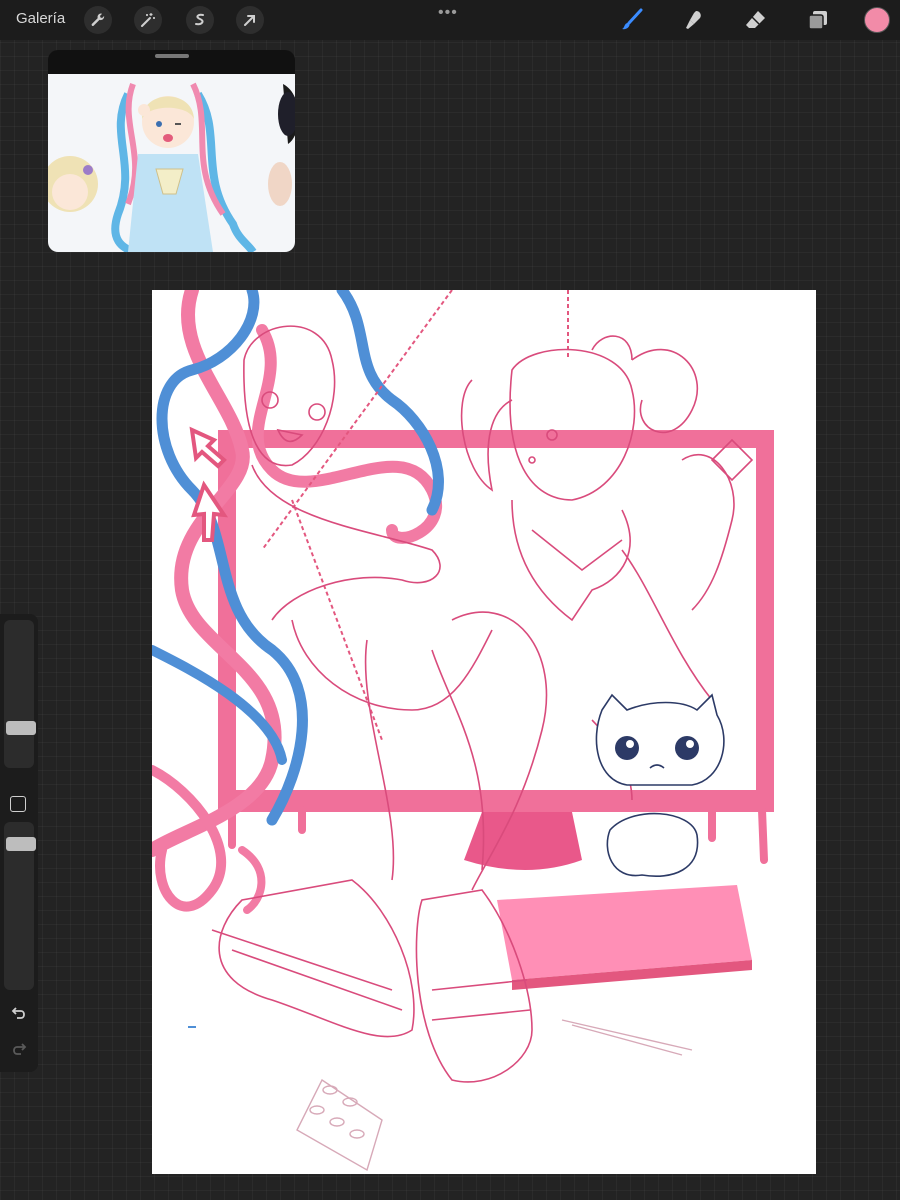 The width and height of the screenshot is (900, 1200). I want to click on brush-icon, so click(632, 19).